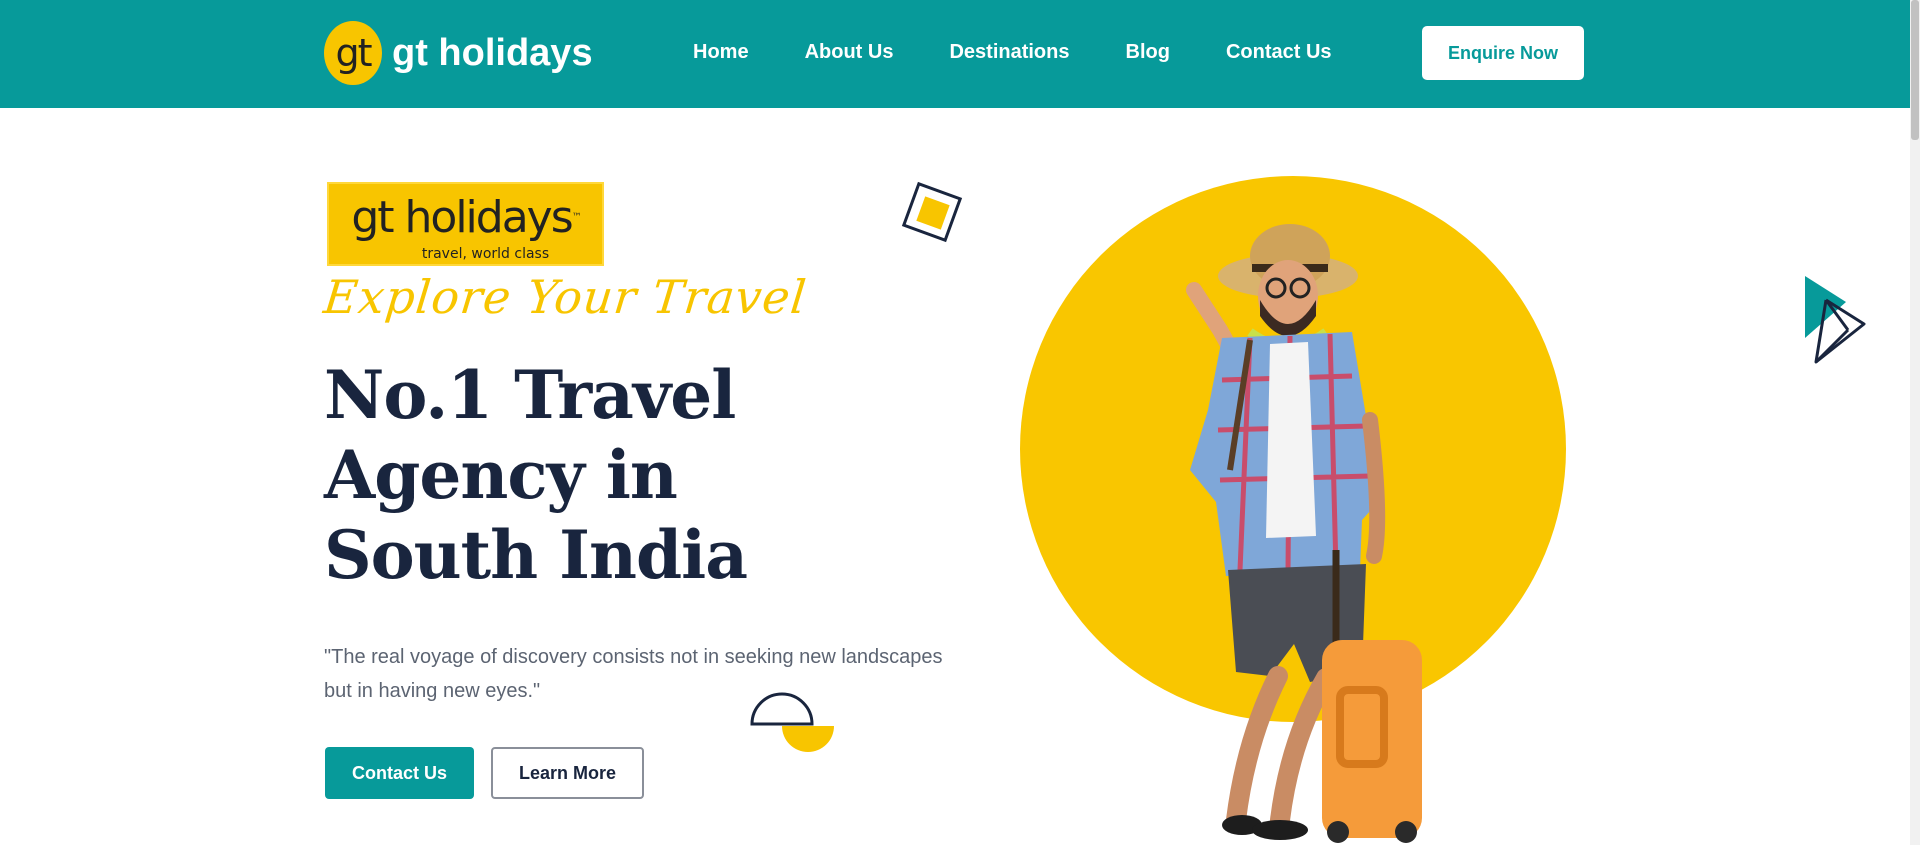  Describe the element at coordinates (1915, 422) in the screenshot. I see `page-scrollbar` at that location.